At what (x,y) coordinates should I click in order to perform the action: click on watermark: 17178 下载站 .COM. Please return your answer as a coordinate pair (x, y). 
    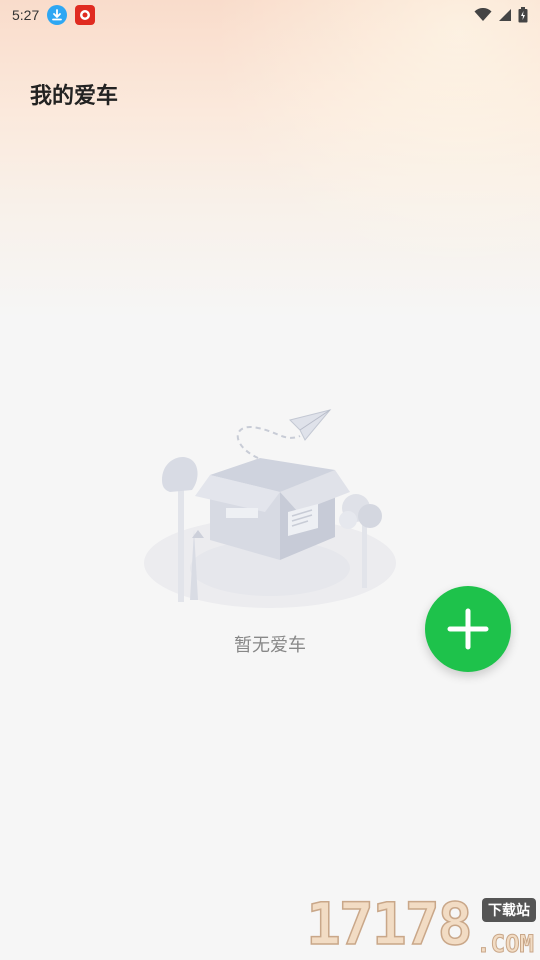
    Looking at the image, I should click on (420, 924).